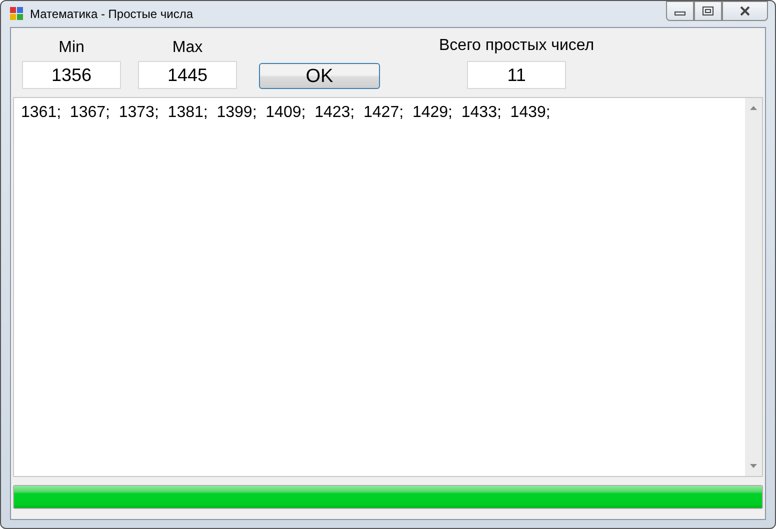 Image resolution: width=776 pixels, height=529 pixels. I want to click on maximize-icon, so click(708, 11).